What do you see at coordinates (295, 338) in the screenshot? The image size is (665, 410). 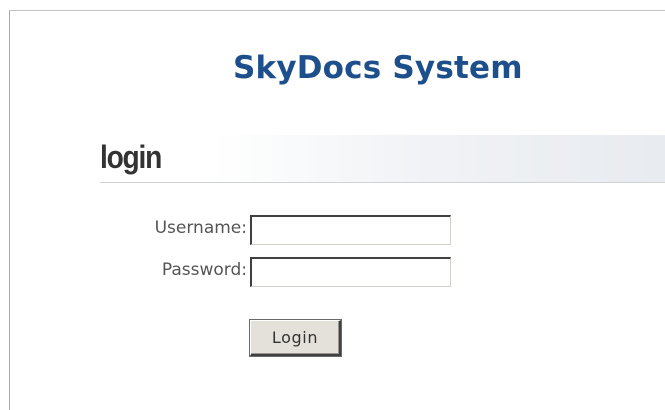 I see `login-button: Login` at bounding box center [295, 338].